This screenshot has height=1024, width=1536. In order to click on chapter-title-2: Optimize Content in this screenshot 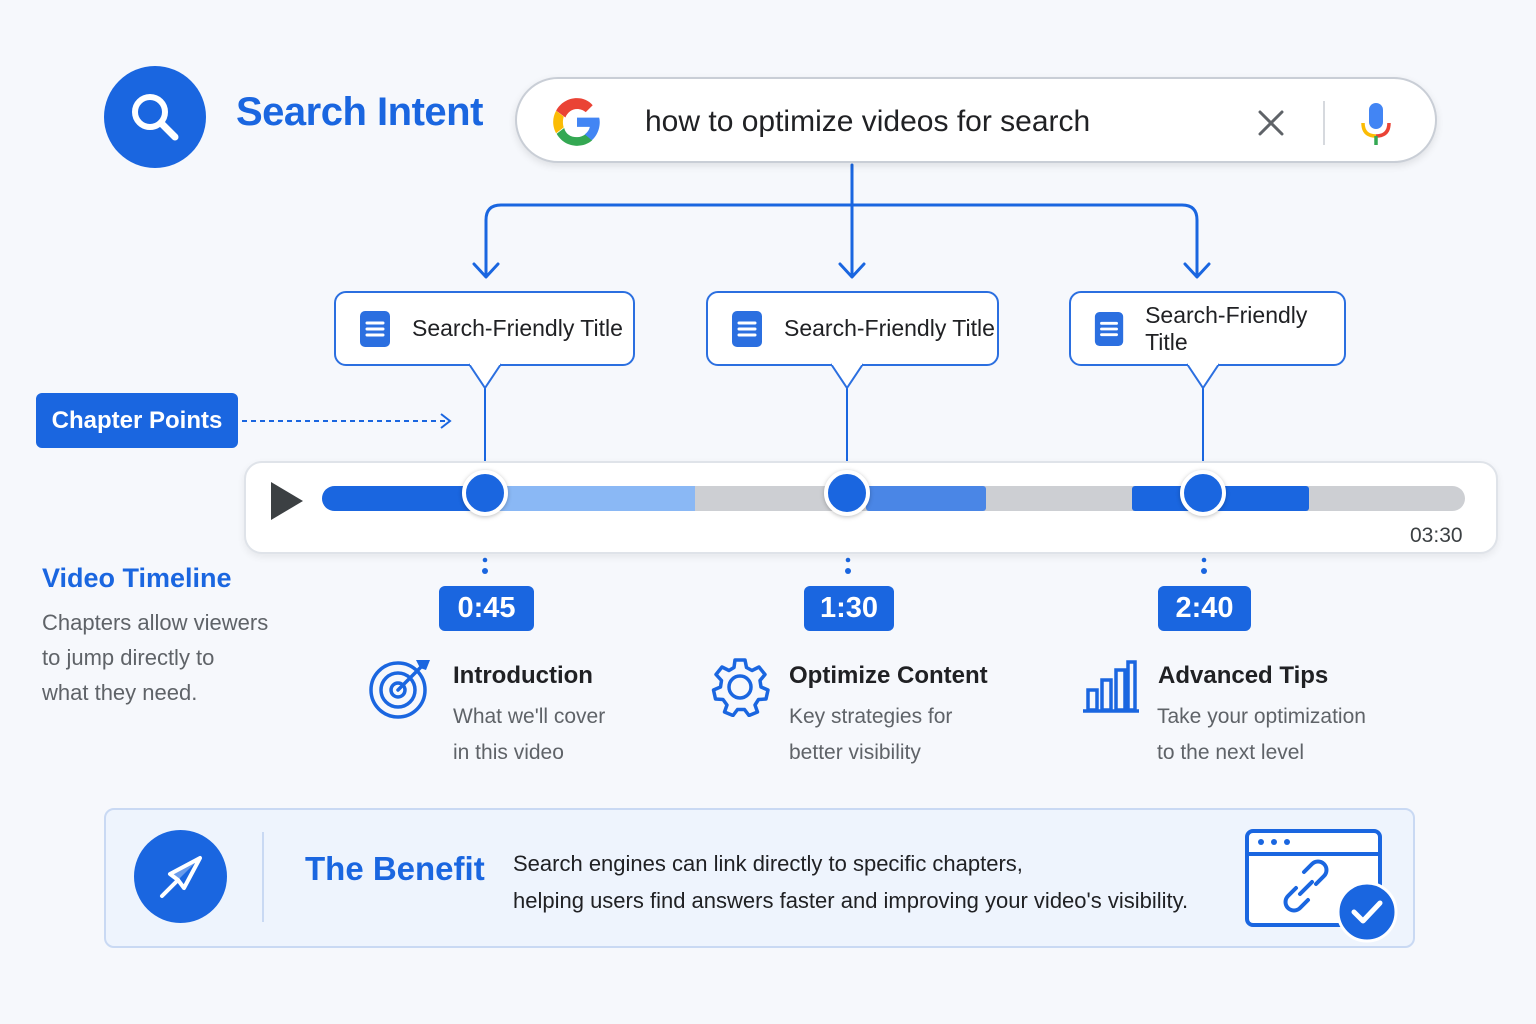, I will do `click(888, 675)`.